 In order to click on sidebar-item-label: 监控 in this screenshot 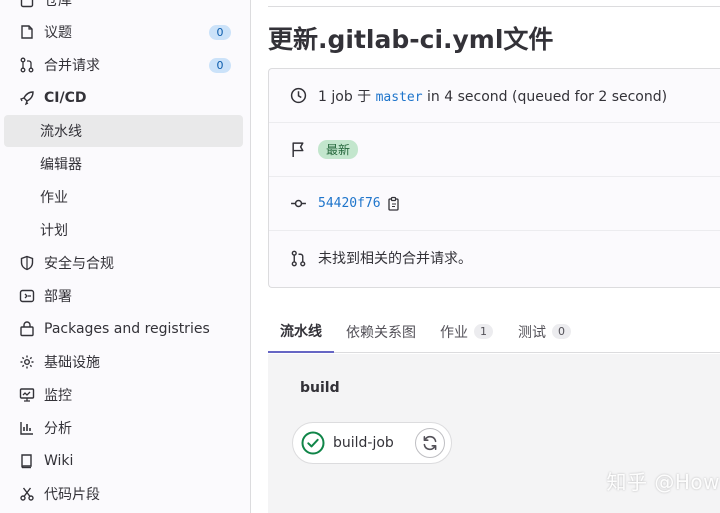, I will do `click(58, 396)`.